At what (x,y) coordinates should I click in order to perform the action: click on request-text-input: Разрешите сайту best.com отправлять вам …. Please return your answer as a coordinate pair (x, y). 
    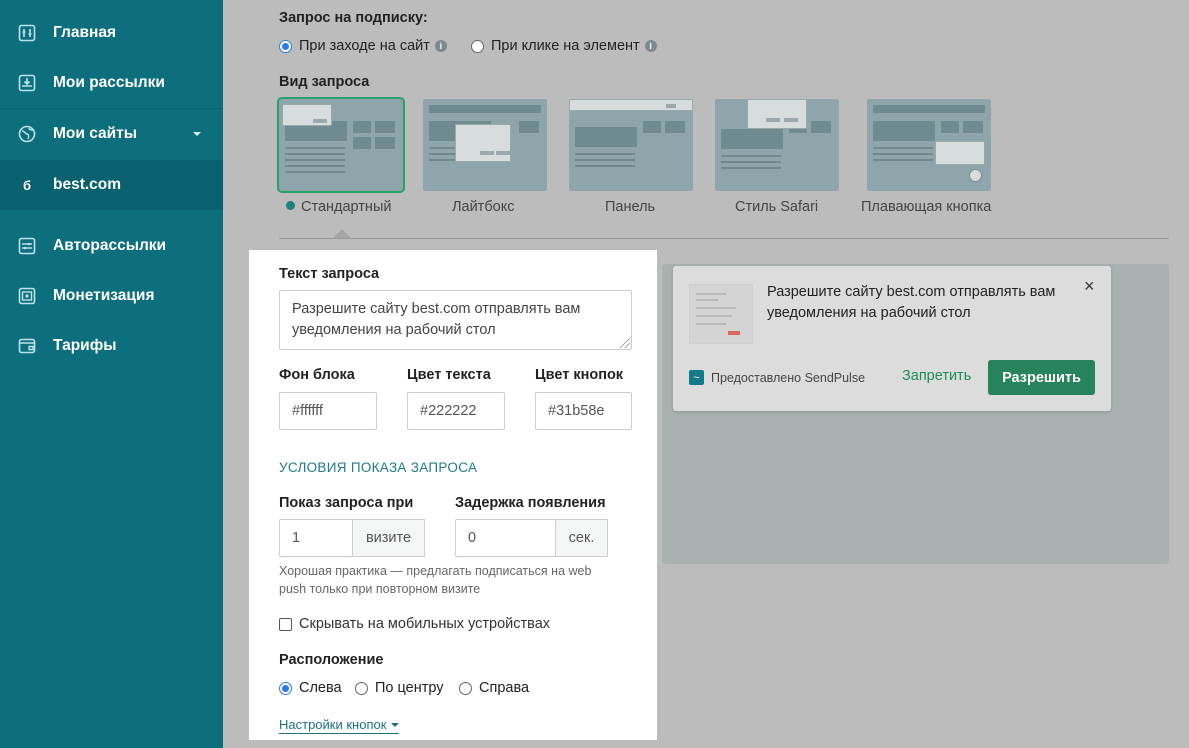
    Looking at the image, I should click on (455, 320).